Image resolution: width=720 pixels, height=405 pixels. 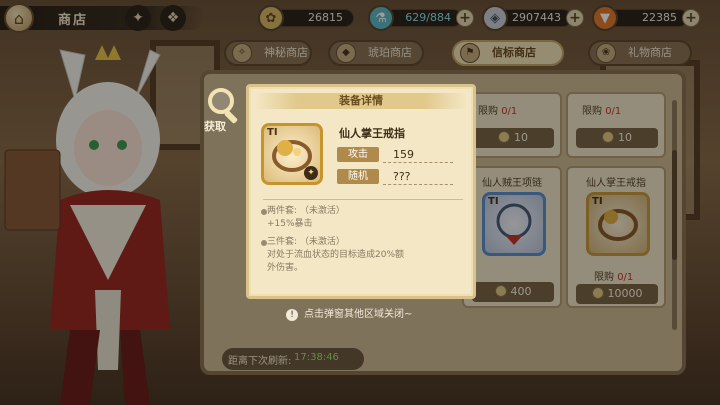 What do you see at coordinates (215, 126) in the screenshot?
I see `acquire-label: 获取` at bounding box center [215, 126].